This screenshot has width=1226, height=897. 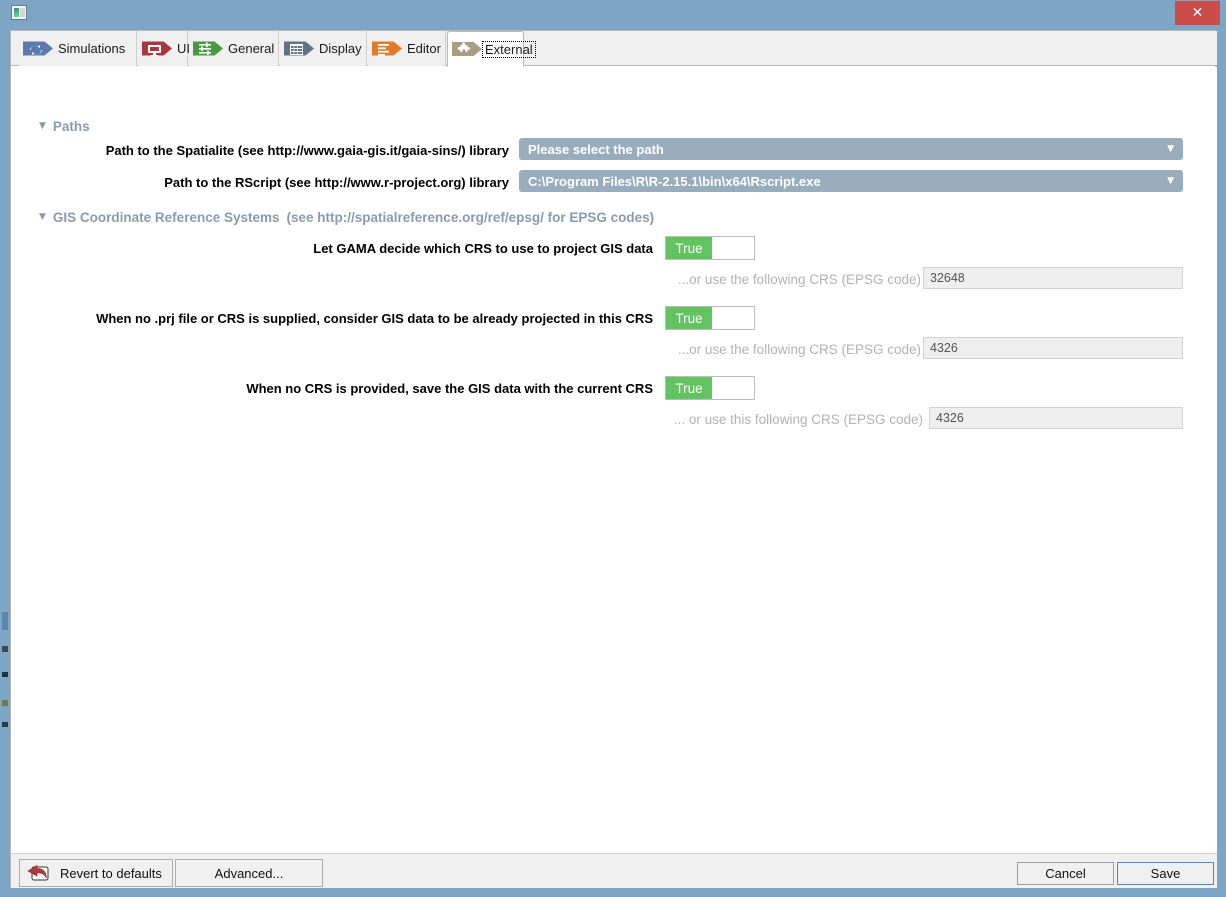 I want to click on sublabel-epsg-gama-decide: ...or use the following CRS (EPSG code), so click(x=799, y=279).